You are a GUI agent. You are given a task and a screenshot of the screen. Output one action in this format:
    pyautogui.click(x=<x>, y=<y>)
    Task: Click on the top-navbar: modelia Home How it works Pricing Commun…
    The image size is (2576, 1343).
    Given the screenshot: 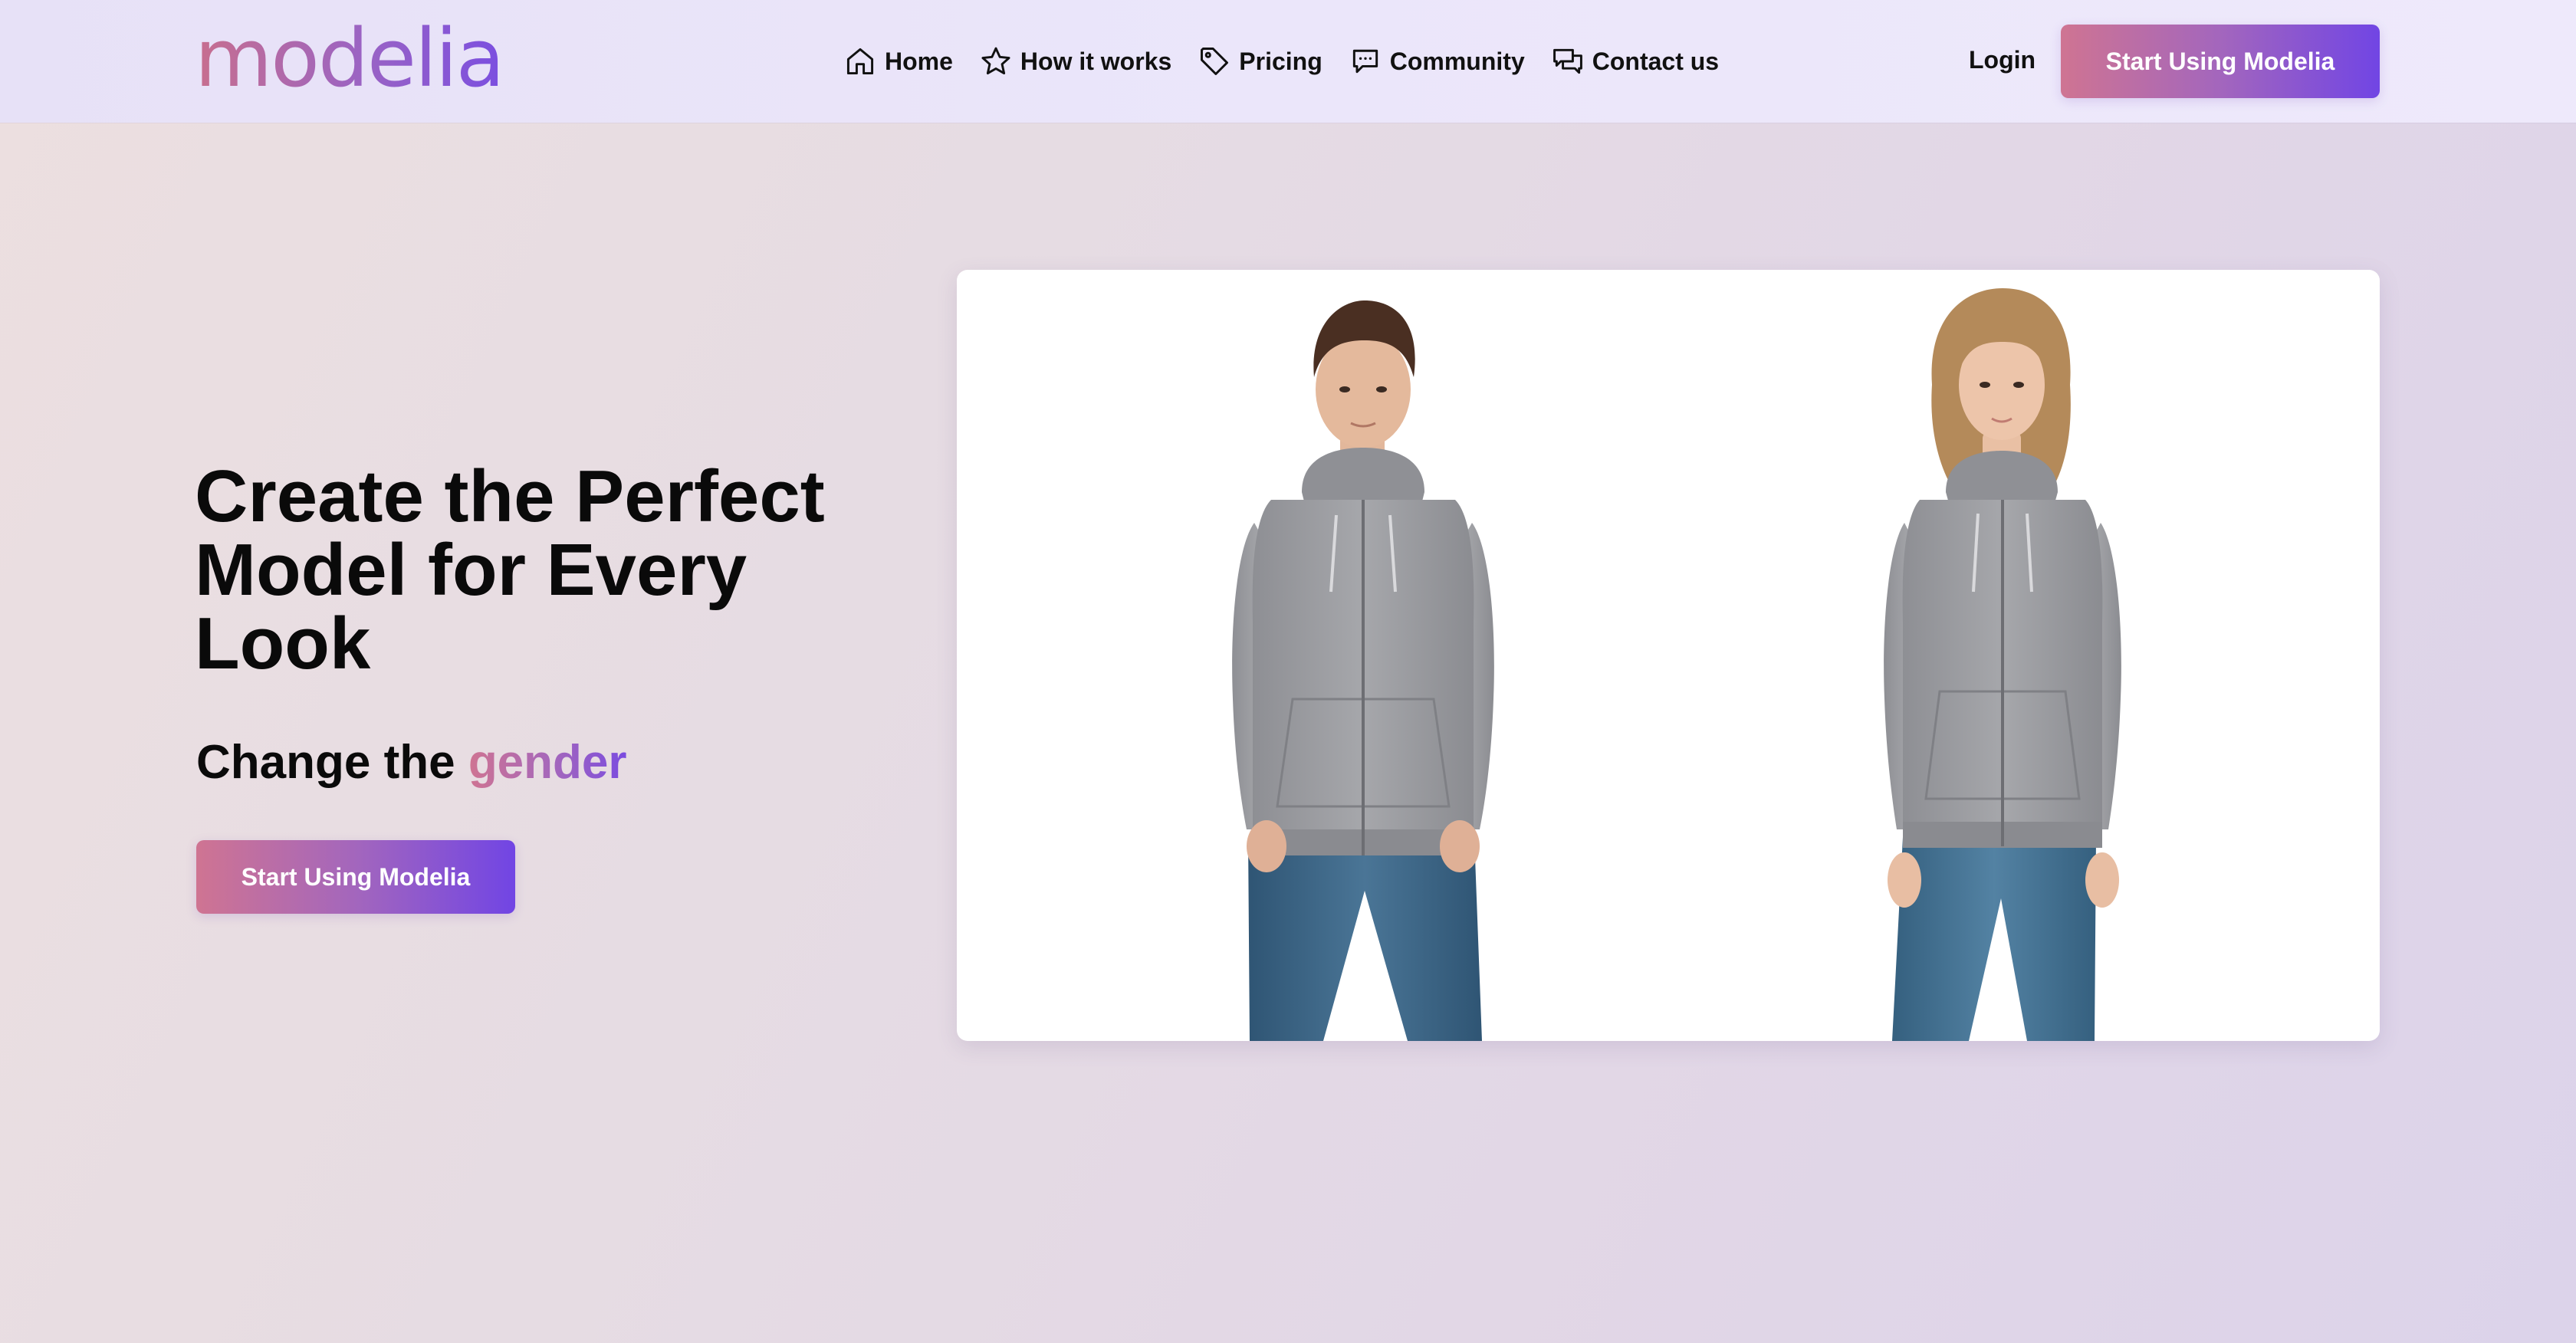 What is the action you would take?
    pyautogui.click(x=1288, y=62)
    